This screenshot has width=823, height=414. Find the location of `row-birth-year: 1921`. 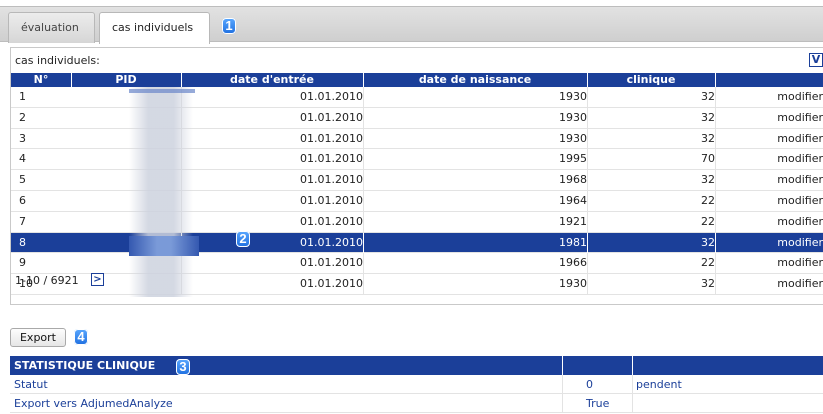

row-birth-year: 1921 is located at coordinates (573, 221).